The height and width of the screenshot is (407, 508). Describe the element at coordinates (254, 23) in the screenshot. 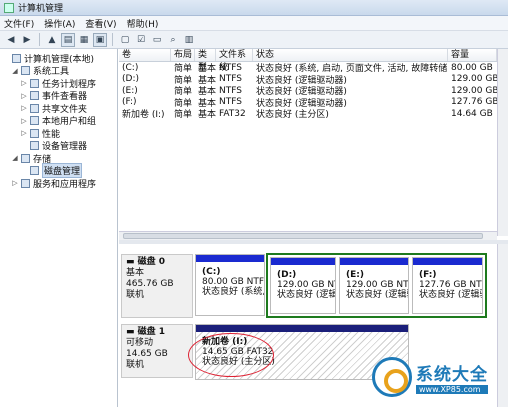

I see `menu-bar: 文件(F) 操作(A) 查看(V) 帮助(H)` at that location.